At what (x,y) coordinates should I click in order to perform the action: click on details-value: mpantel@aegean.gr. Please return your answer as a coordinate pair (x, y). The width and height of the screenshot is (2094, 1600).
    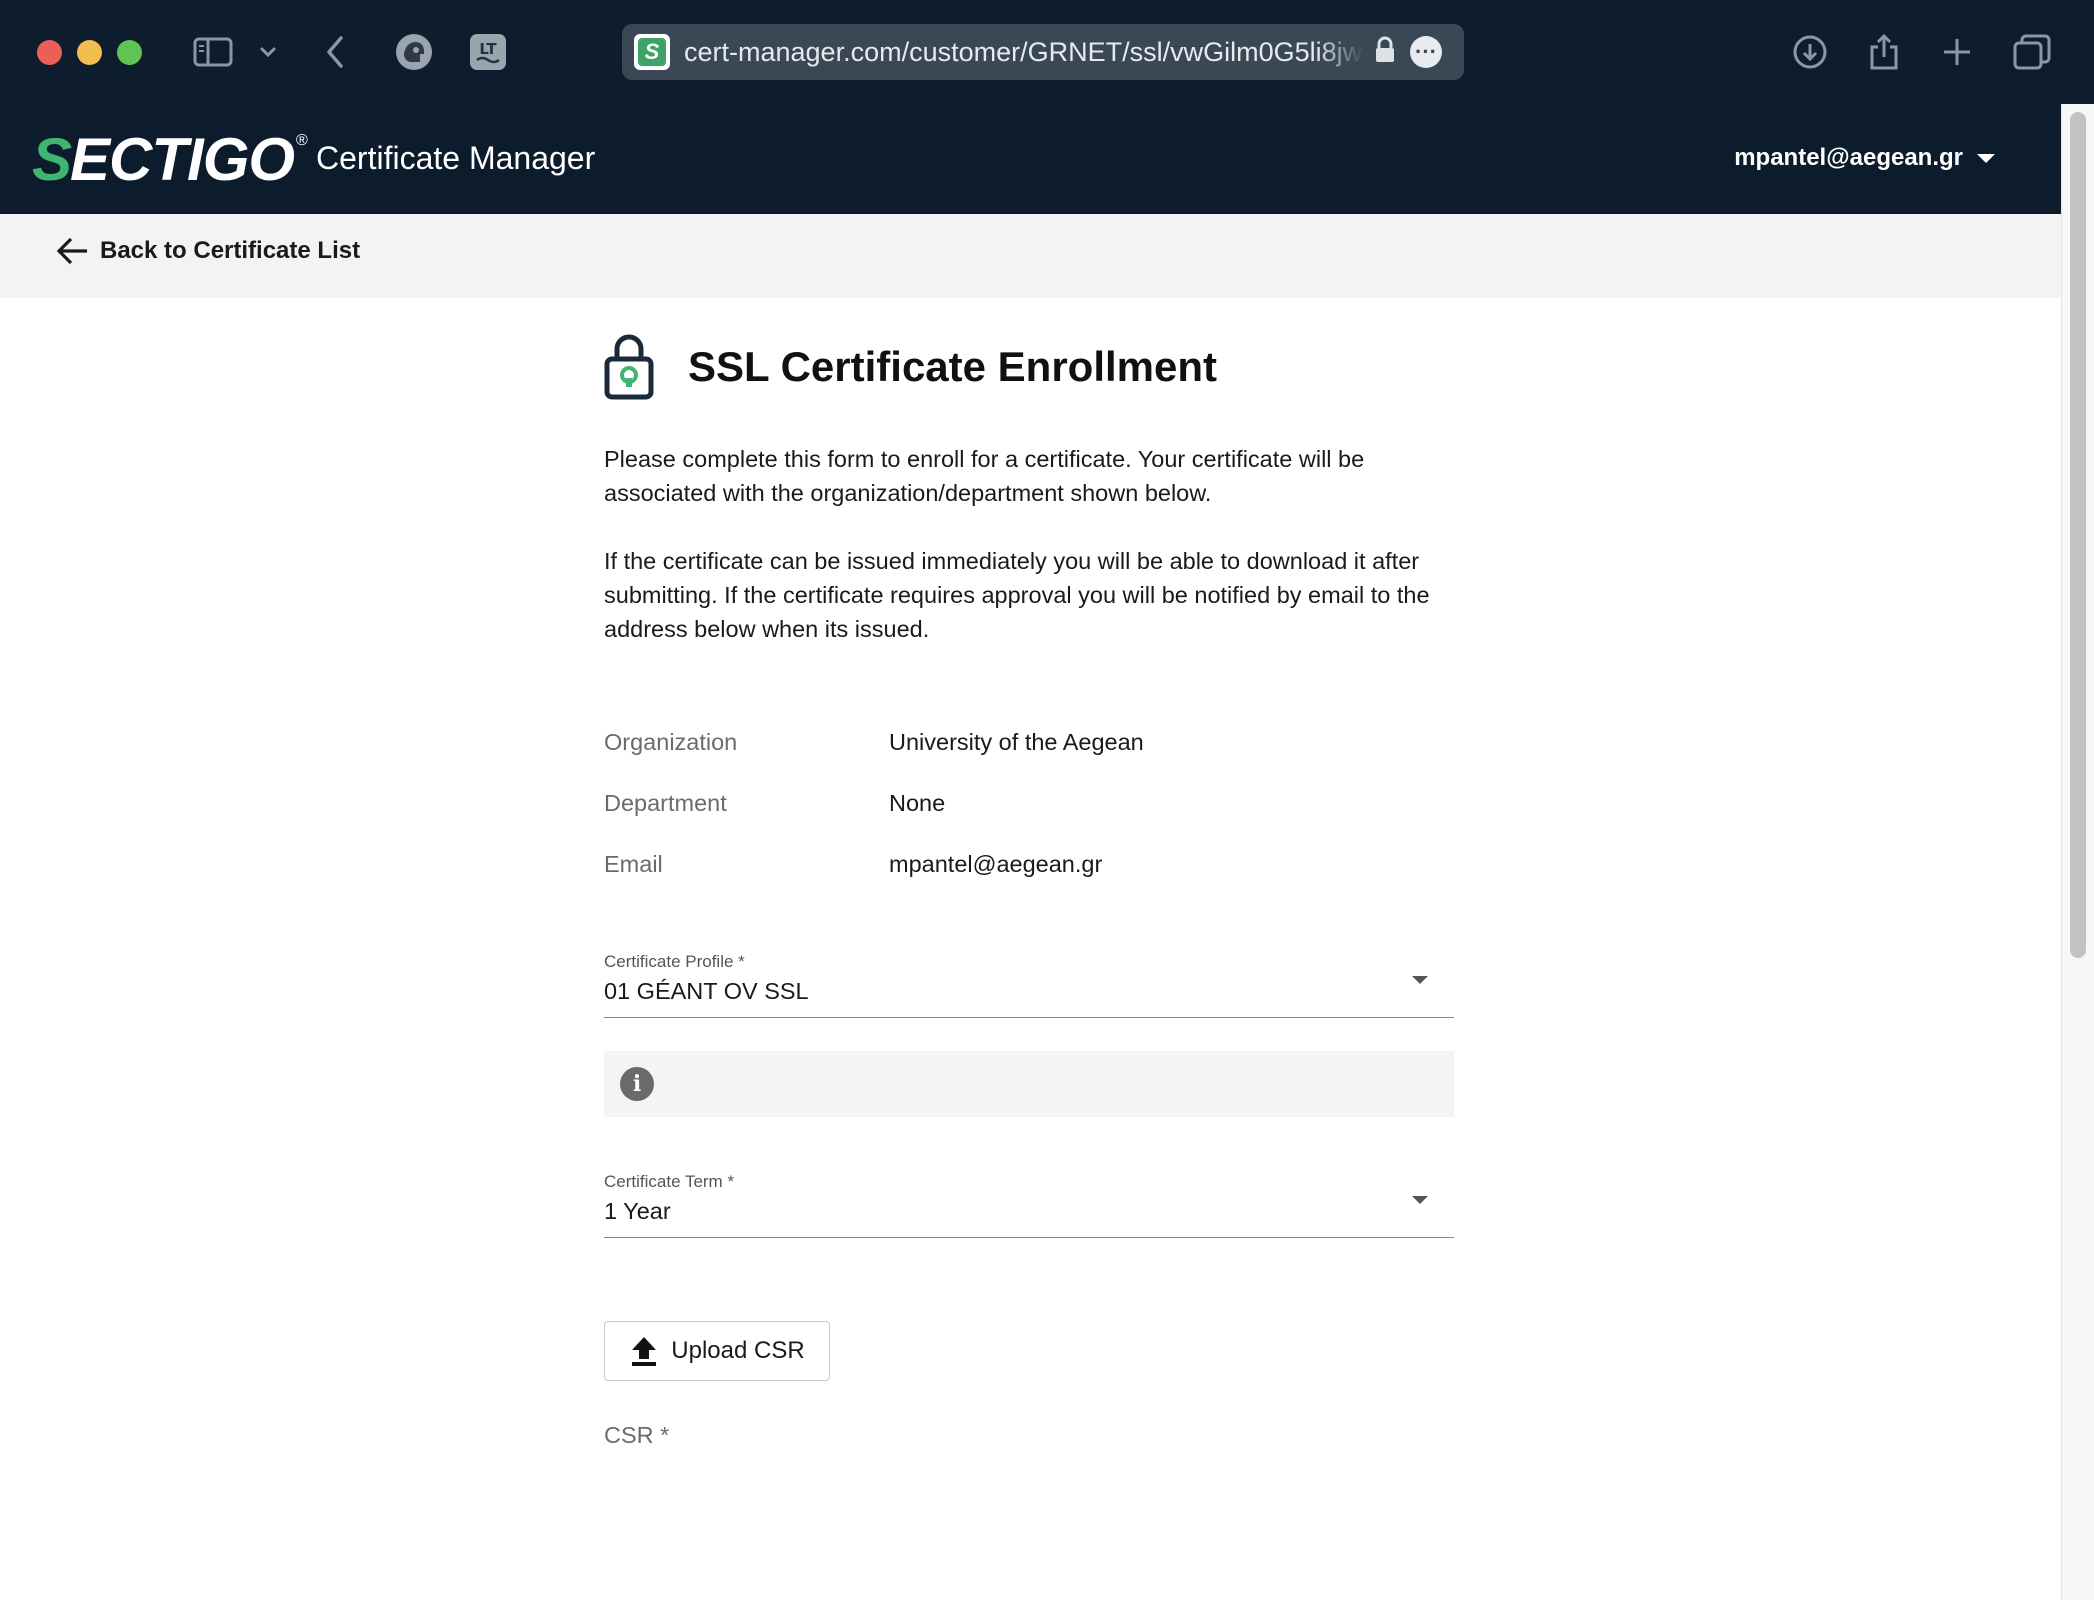
    Looking at the image, I should click on (996, 864).